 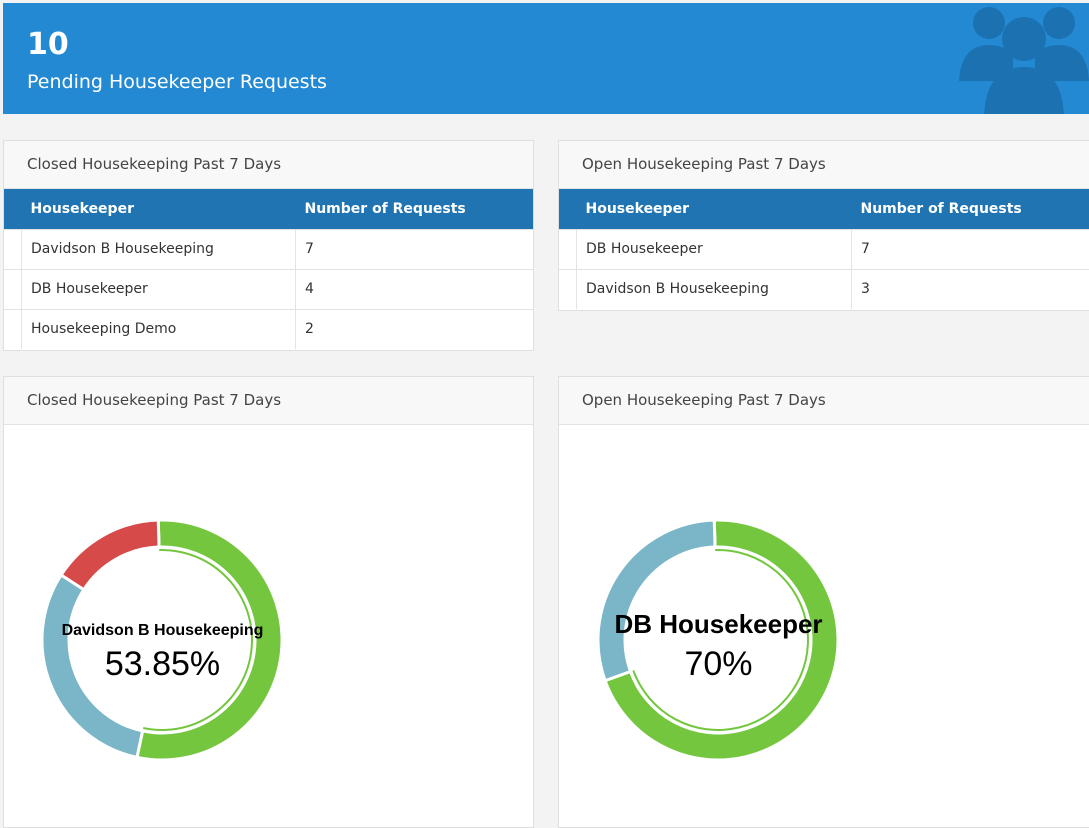 I want to click on table-row: Davidson B Housekeeping 3, so click(x=824, y=289).